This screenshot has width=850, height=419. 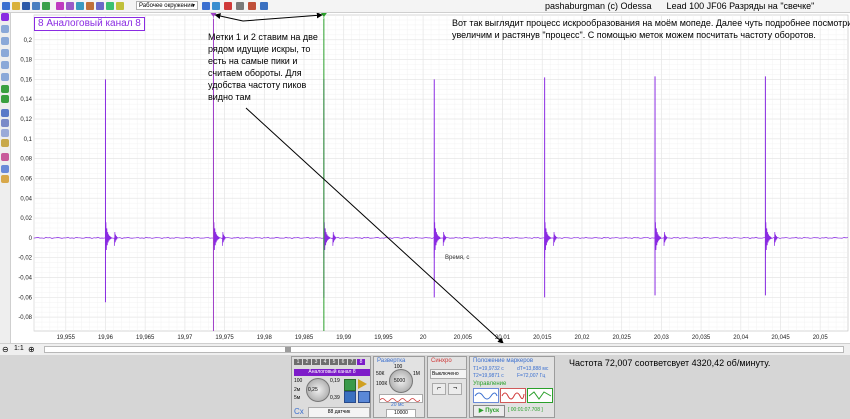 What do you see at coordinates (26, 120) in the screenshot?
I see `y-tick-label: 0,12` at bounding box center [26, 120].